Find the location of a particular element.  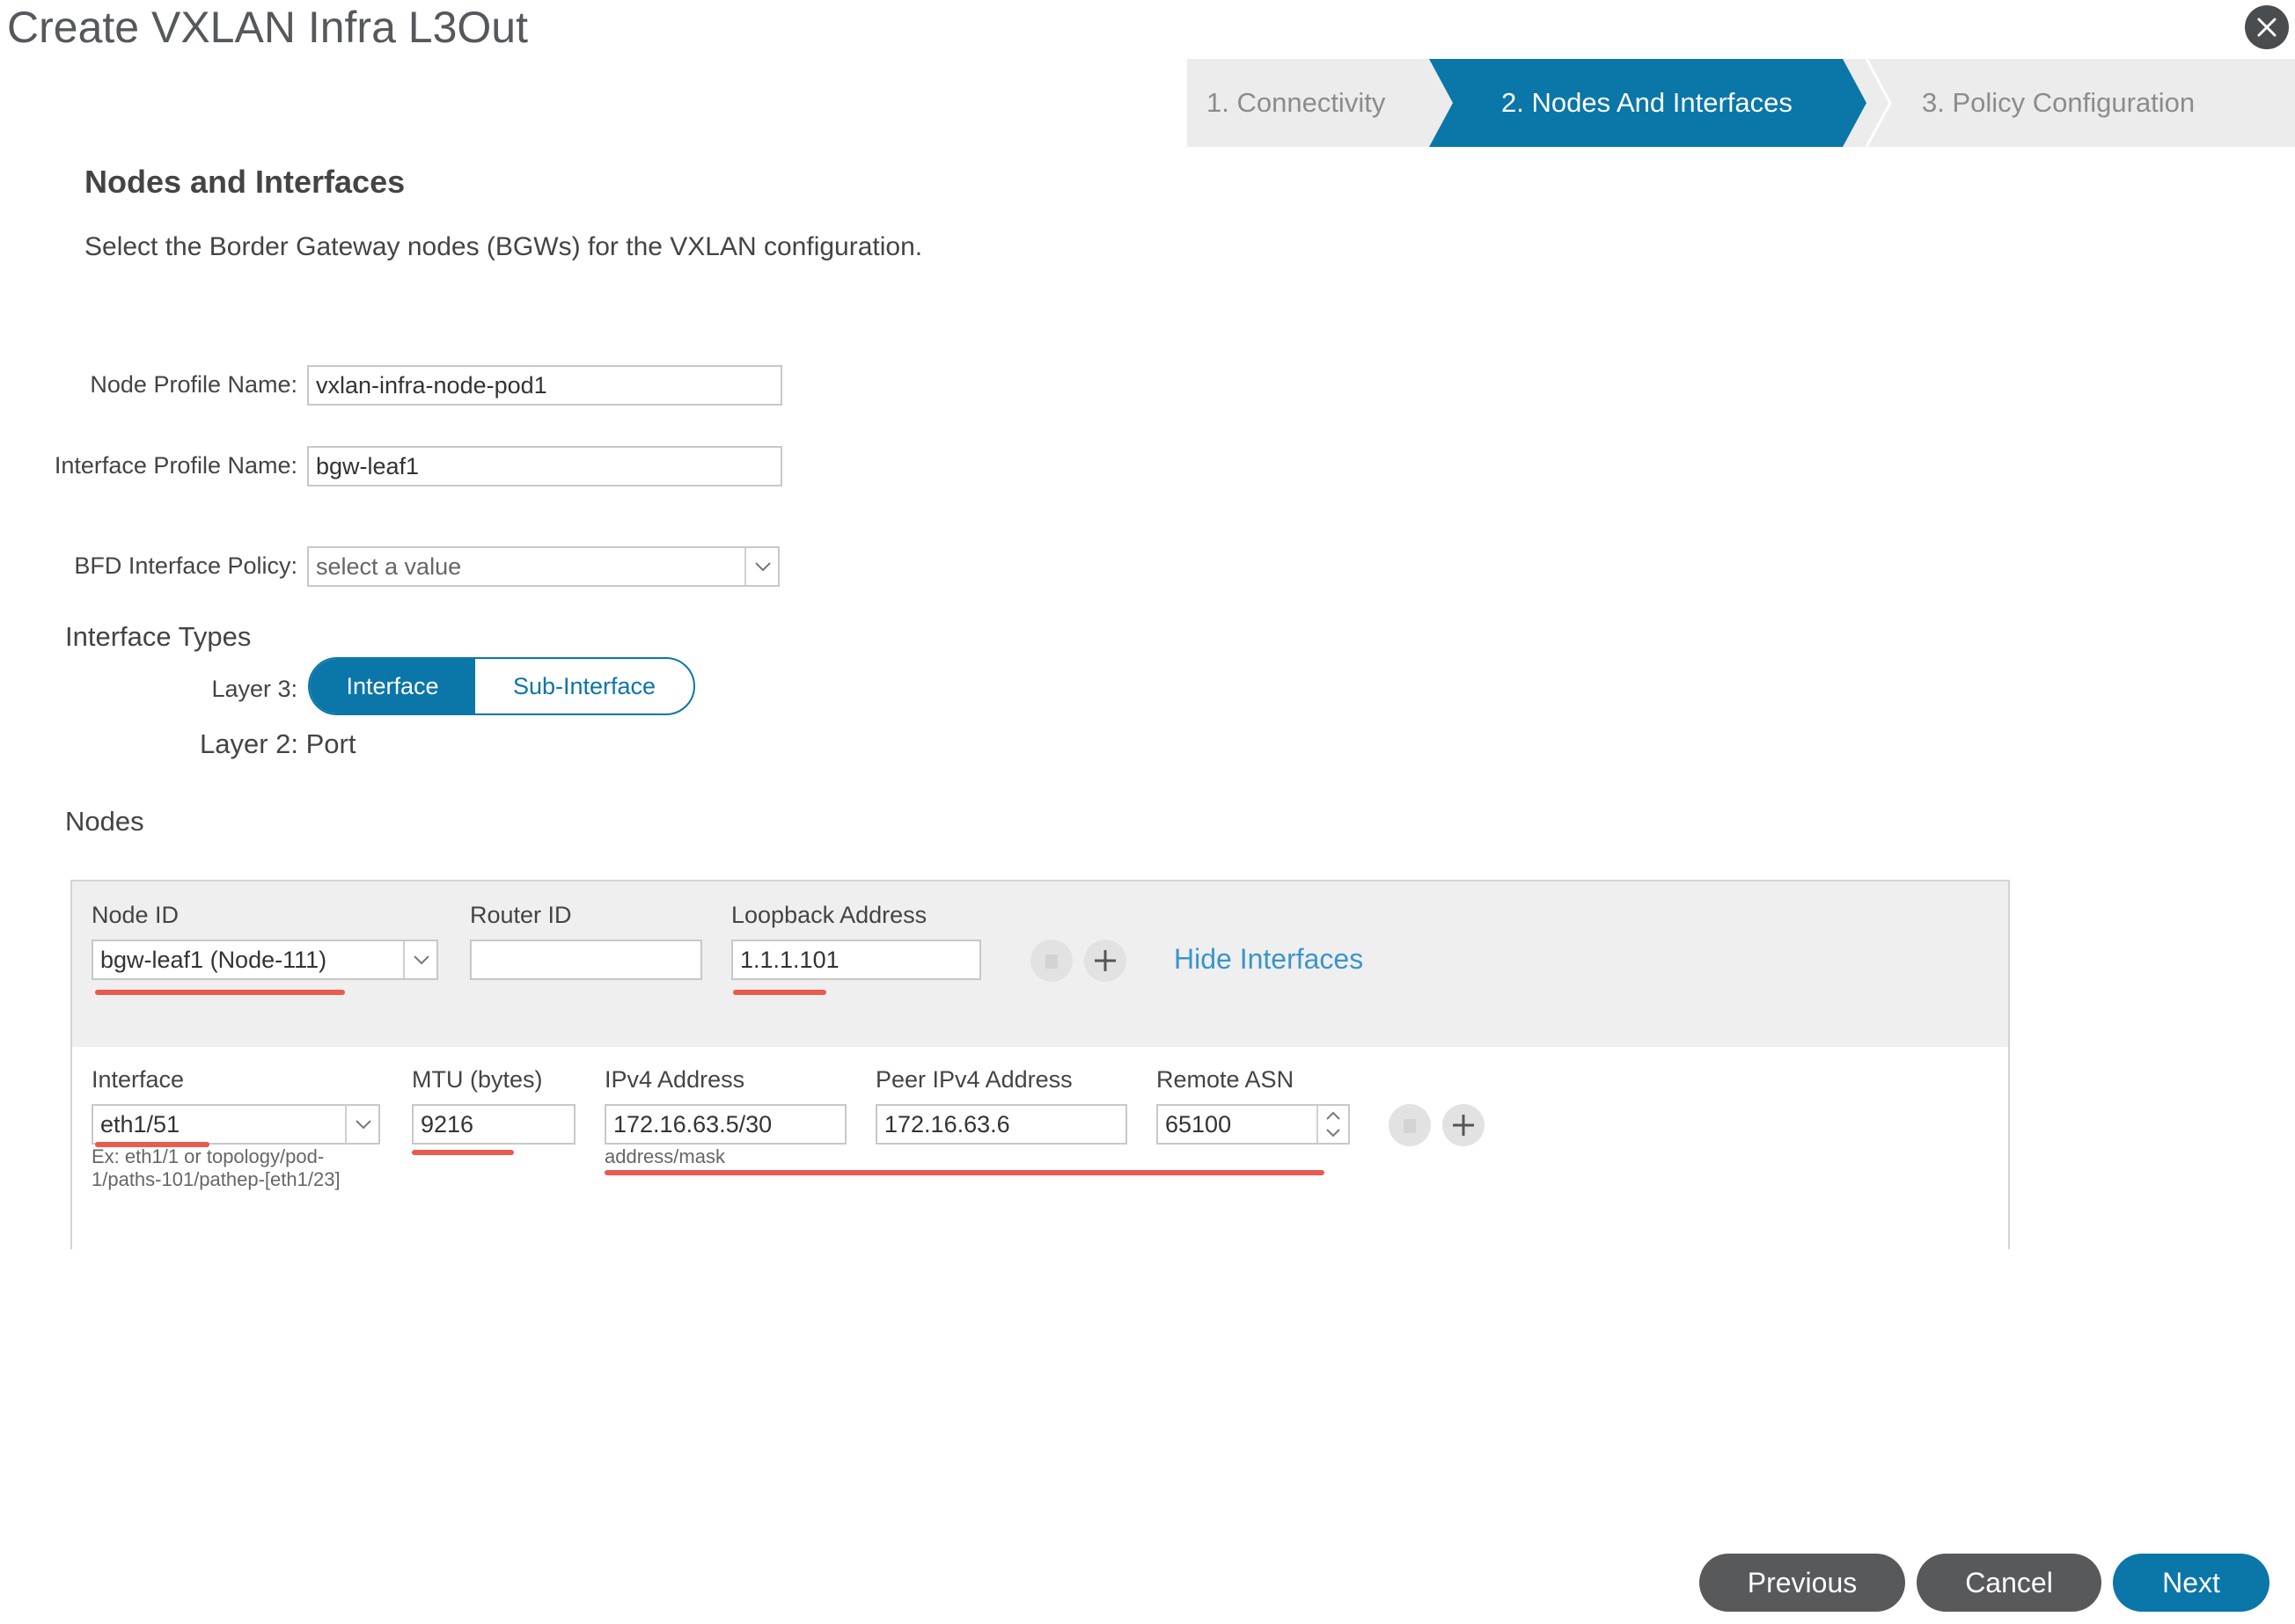

layer3-label: Layer 3: is located at coordinates (254, 689).